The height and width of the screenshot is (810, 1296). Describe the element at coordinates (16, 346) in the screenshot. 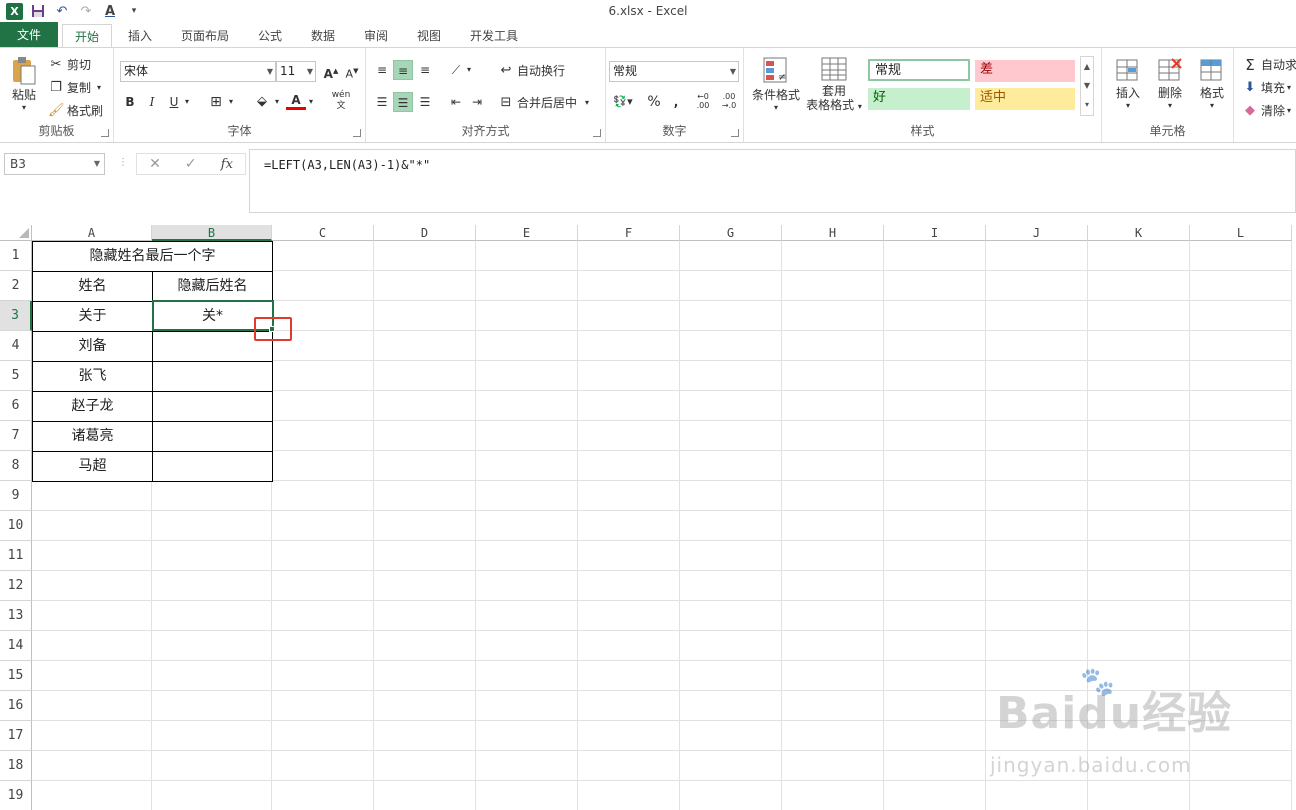

I see `row-header: 4` at that location.